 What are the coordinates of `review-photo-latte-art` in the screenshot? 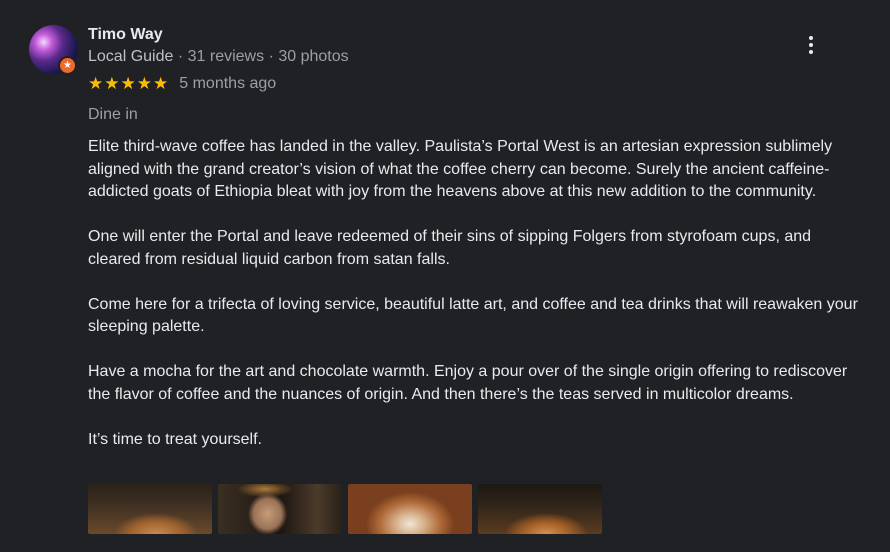 It's located at (410, 509).